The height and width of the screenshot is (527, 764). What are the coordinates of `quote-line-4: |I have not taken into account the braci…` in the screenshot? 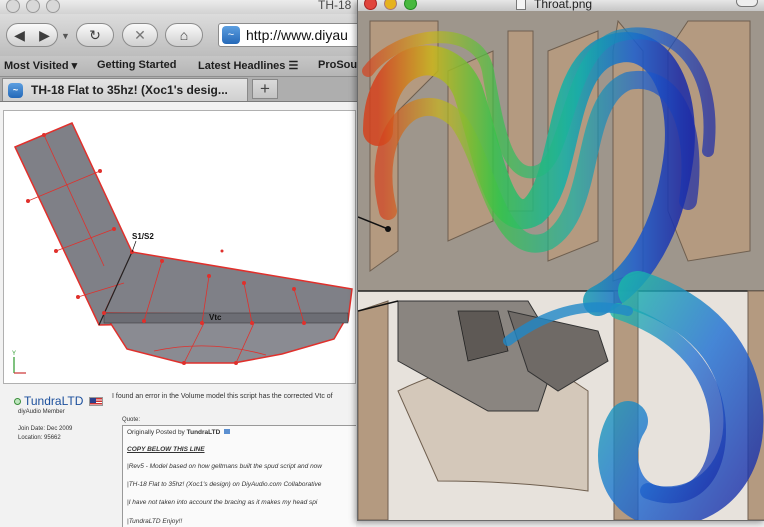 It's located at (222, 502).